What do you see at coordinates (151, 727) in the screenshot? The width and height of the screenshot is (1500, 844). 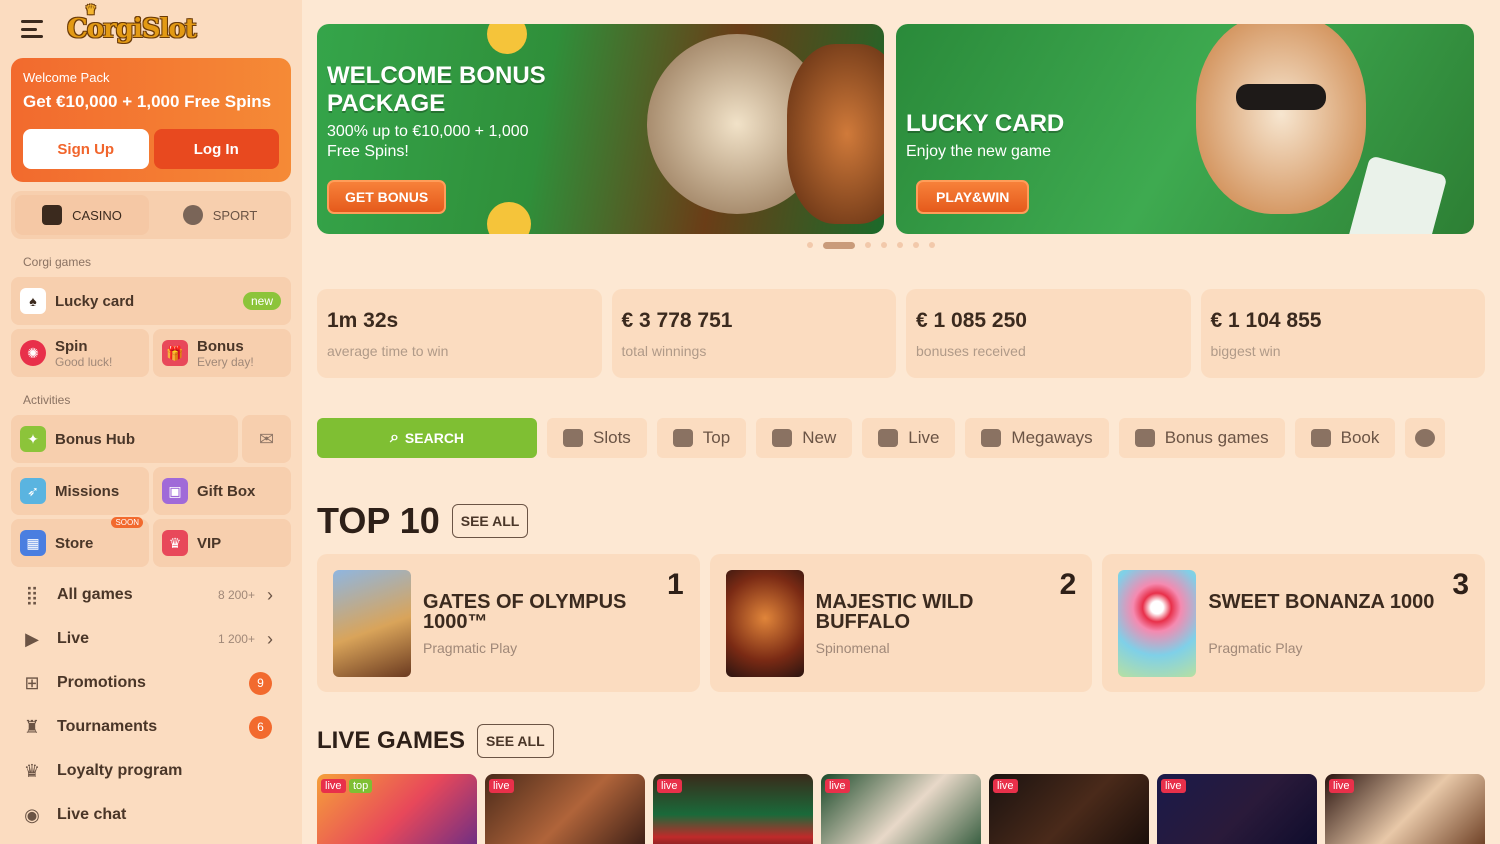 I see `sidebar-item-tournaments: ♜ Tournaments 6` at bounding box center [151, 727].